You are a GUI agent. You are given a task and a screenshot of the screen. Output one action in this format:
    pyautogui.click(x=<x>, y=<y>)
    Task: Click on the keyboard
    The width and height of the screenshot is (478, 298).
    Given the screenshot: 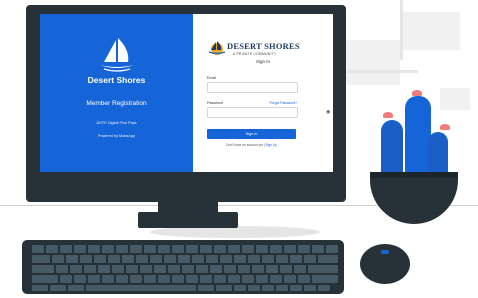 What is the action you would take?
    pyautogui.click(x=183, y=267)
    